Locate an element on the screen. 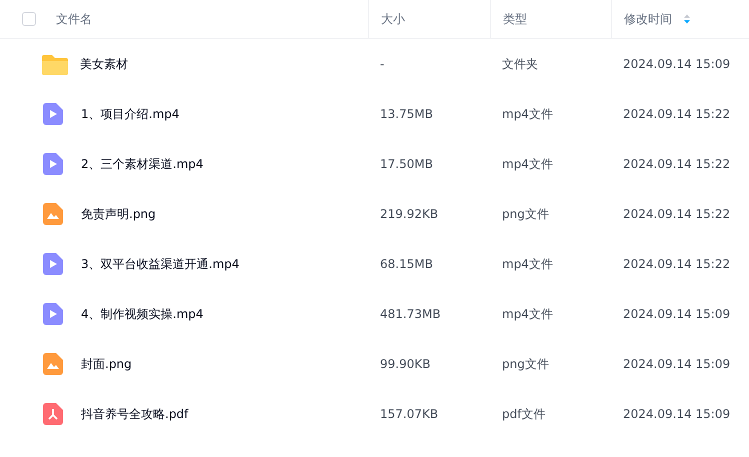 The width and height of the screenshot is (749, 457). column-header: 文件名 is located at coordinates (74, 19).